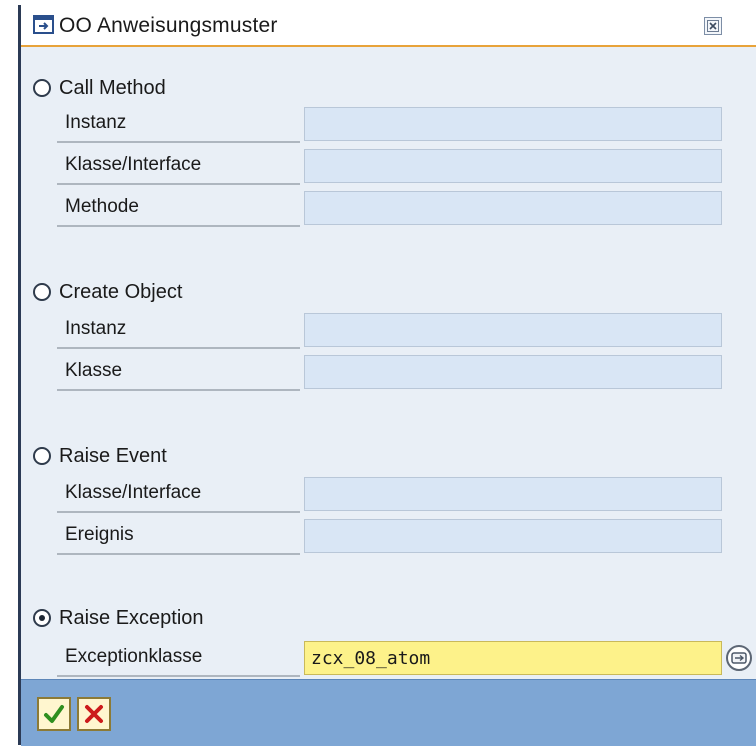 The width and height of the screenshot is (756, 747). I want to click on radio-label: Create Object, so click(121, 292).